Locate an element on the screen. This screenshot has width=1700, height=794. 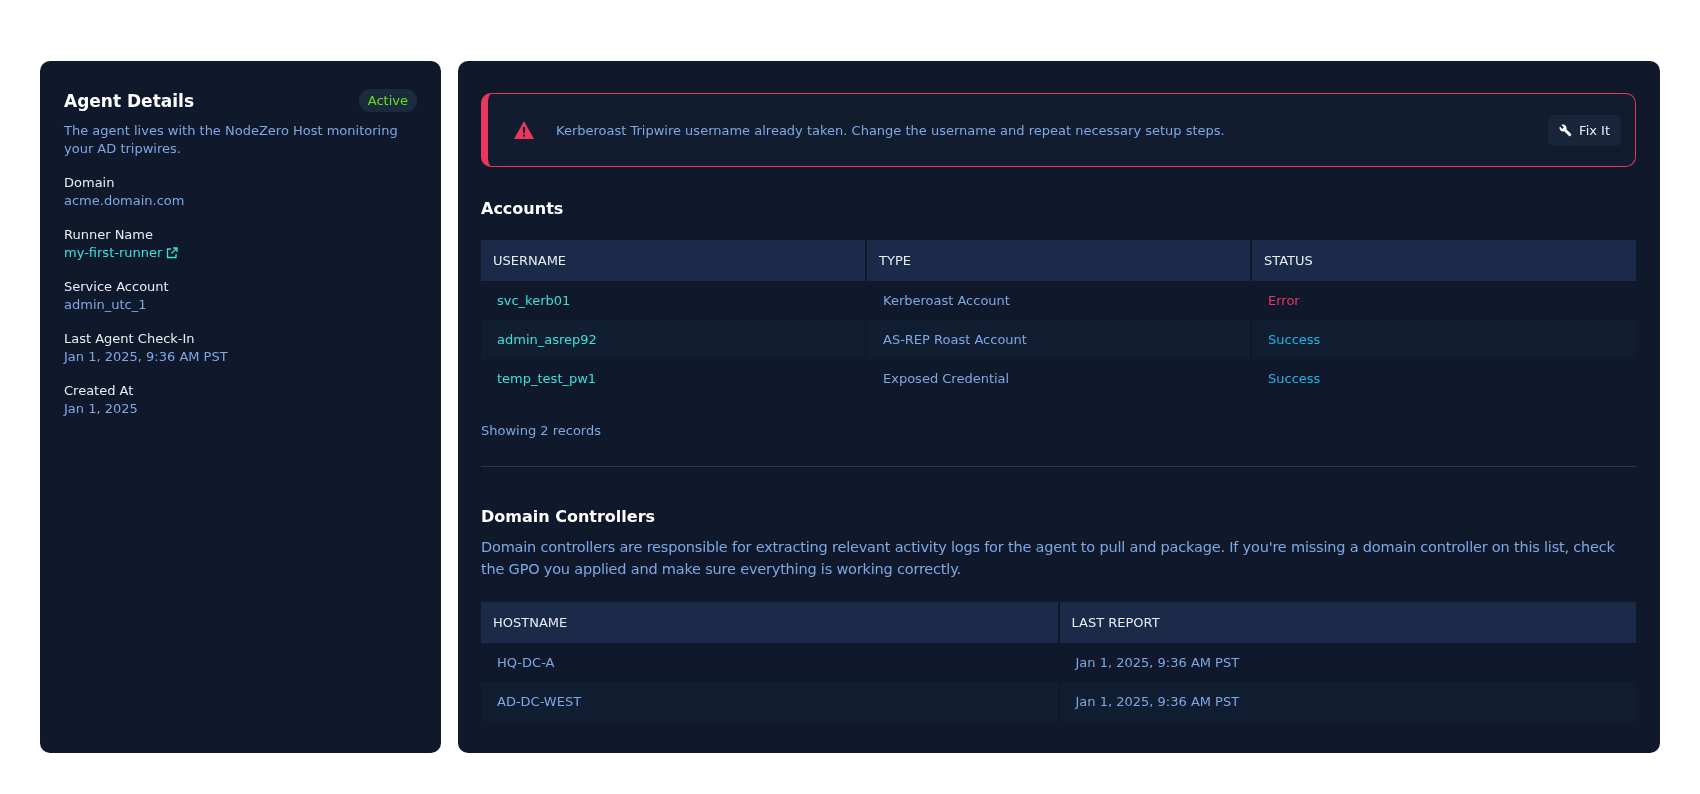
field-value: acme.domain.com is located at coordinates (124, 201).